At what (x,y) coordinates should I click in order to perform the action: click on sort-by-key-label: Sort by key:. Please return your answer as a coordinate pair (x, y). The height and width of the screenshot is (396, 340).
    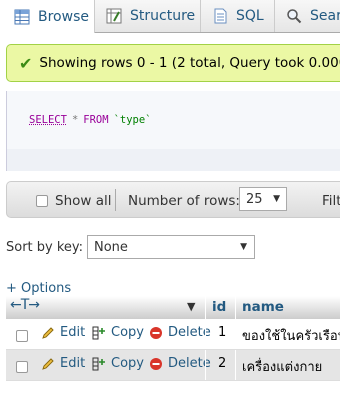
    Looking at the image, I should click on (45, 247).